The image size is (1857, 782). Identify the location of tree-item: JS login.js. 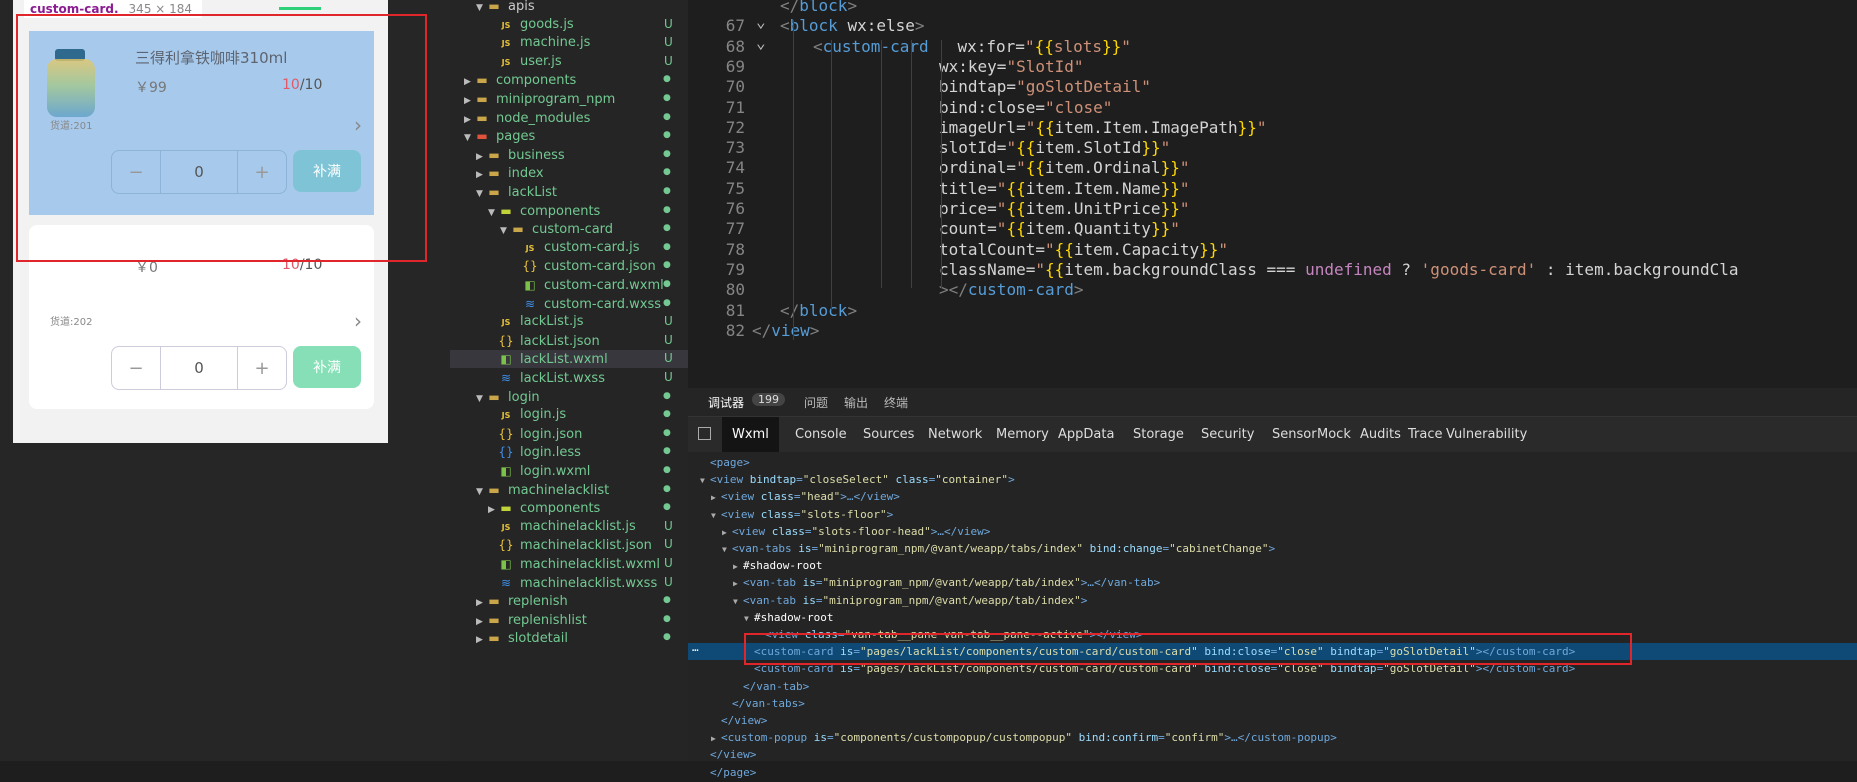
(527, 415).